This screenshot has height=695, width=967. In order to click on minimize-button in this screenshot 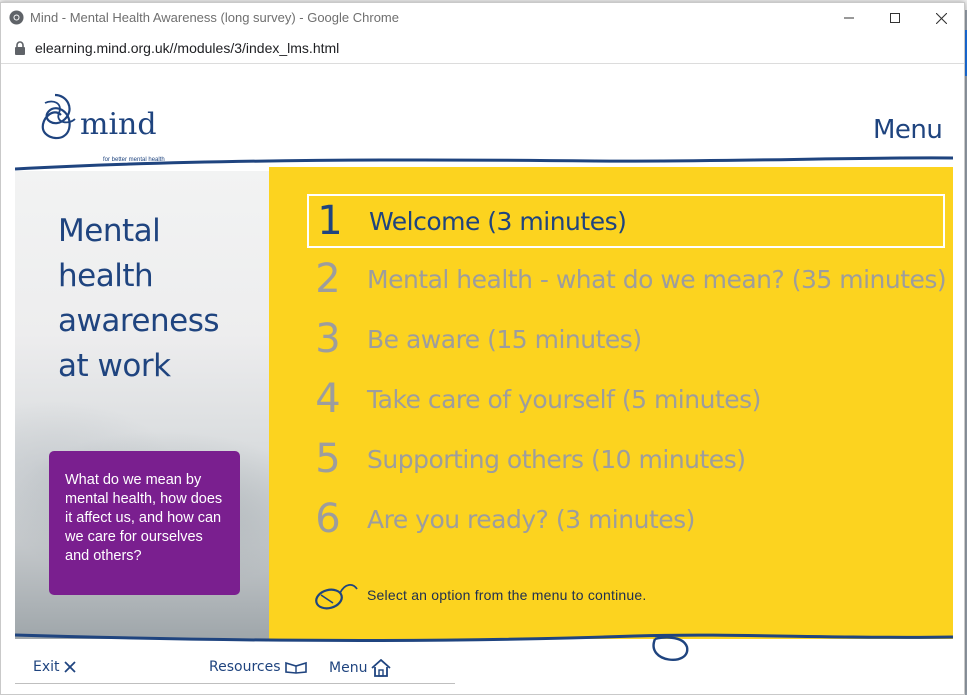, I will do `click(849, 18)`.